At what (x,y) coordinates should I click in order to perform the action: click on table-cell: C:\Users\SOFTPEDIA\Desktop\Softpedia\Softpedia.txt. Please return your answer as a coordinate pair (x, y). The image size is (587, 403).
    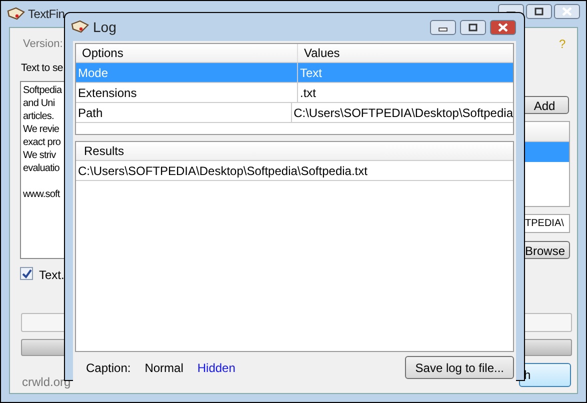
    Looking at the image, I should click on (294, 171).